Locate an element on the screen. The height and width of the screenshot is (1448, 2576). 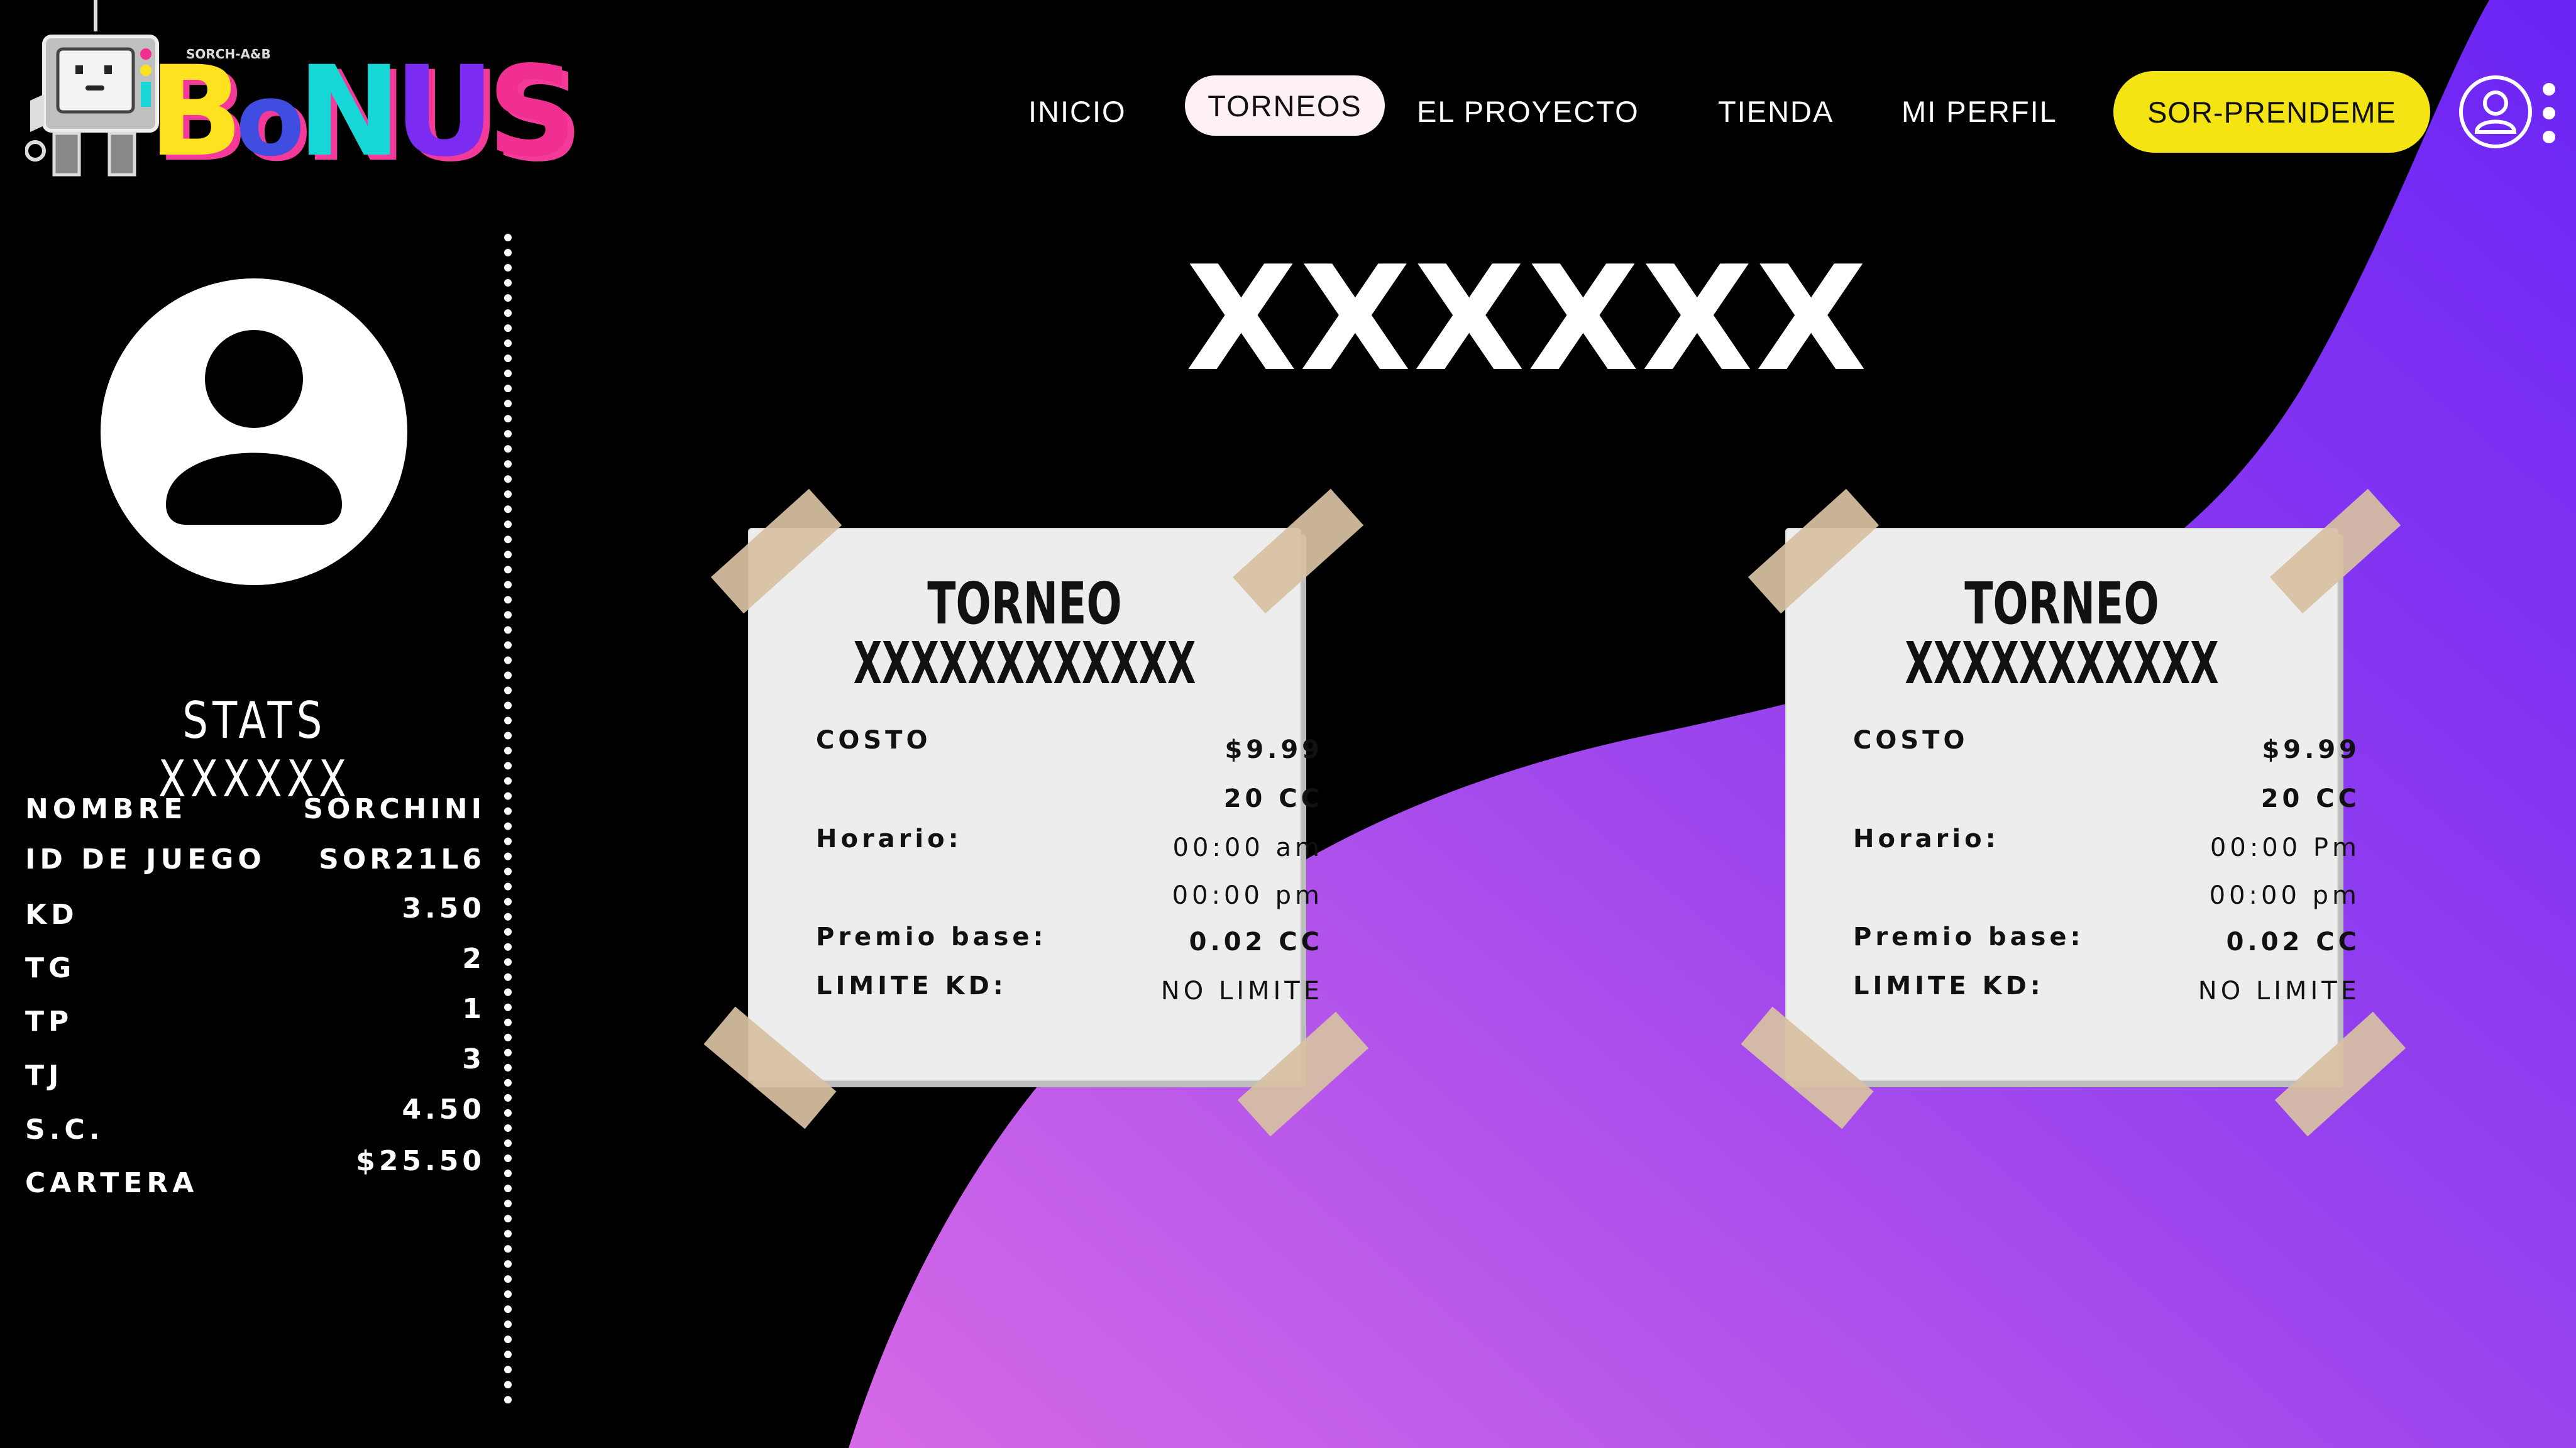
horario-value-1: 00:00 am is located at coordinates (1248, 847).